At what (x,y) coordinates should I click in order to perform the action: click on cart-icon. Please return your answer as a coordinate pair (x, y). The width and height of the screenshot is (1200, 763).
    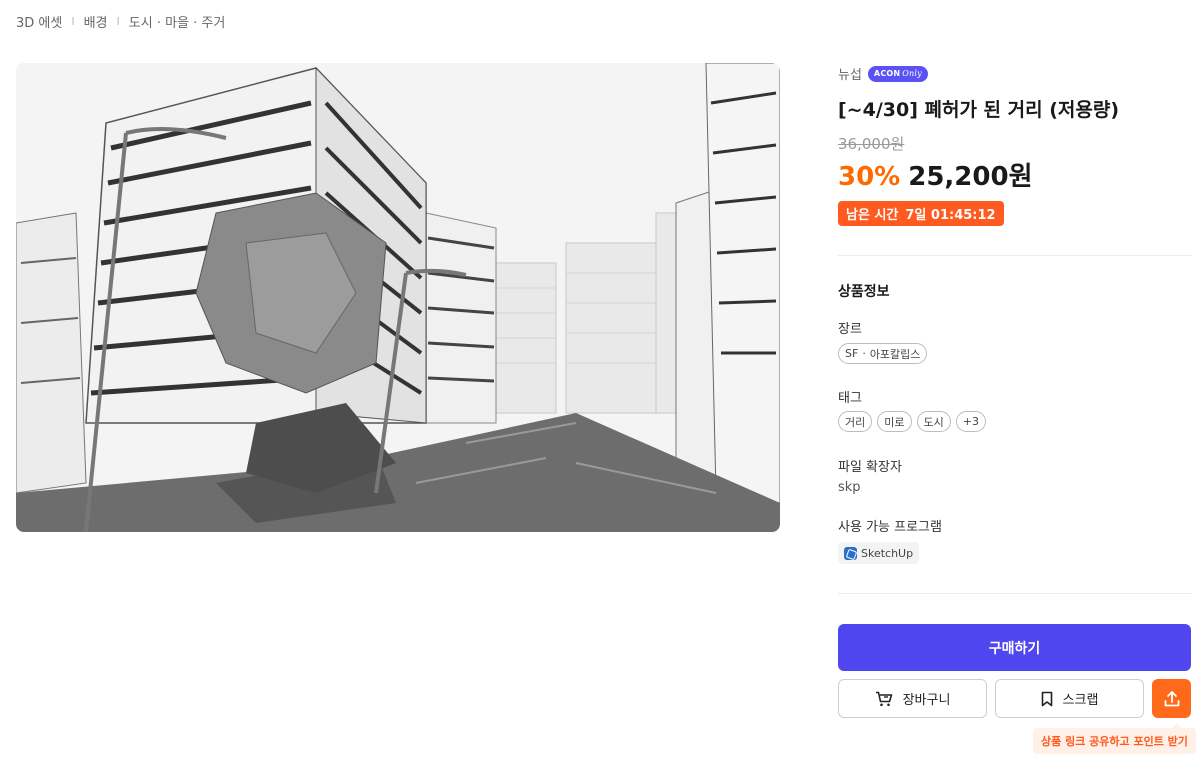
    Looking at the image, I should click on (883, 698).